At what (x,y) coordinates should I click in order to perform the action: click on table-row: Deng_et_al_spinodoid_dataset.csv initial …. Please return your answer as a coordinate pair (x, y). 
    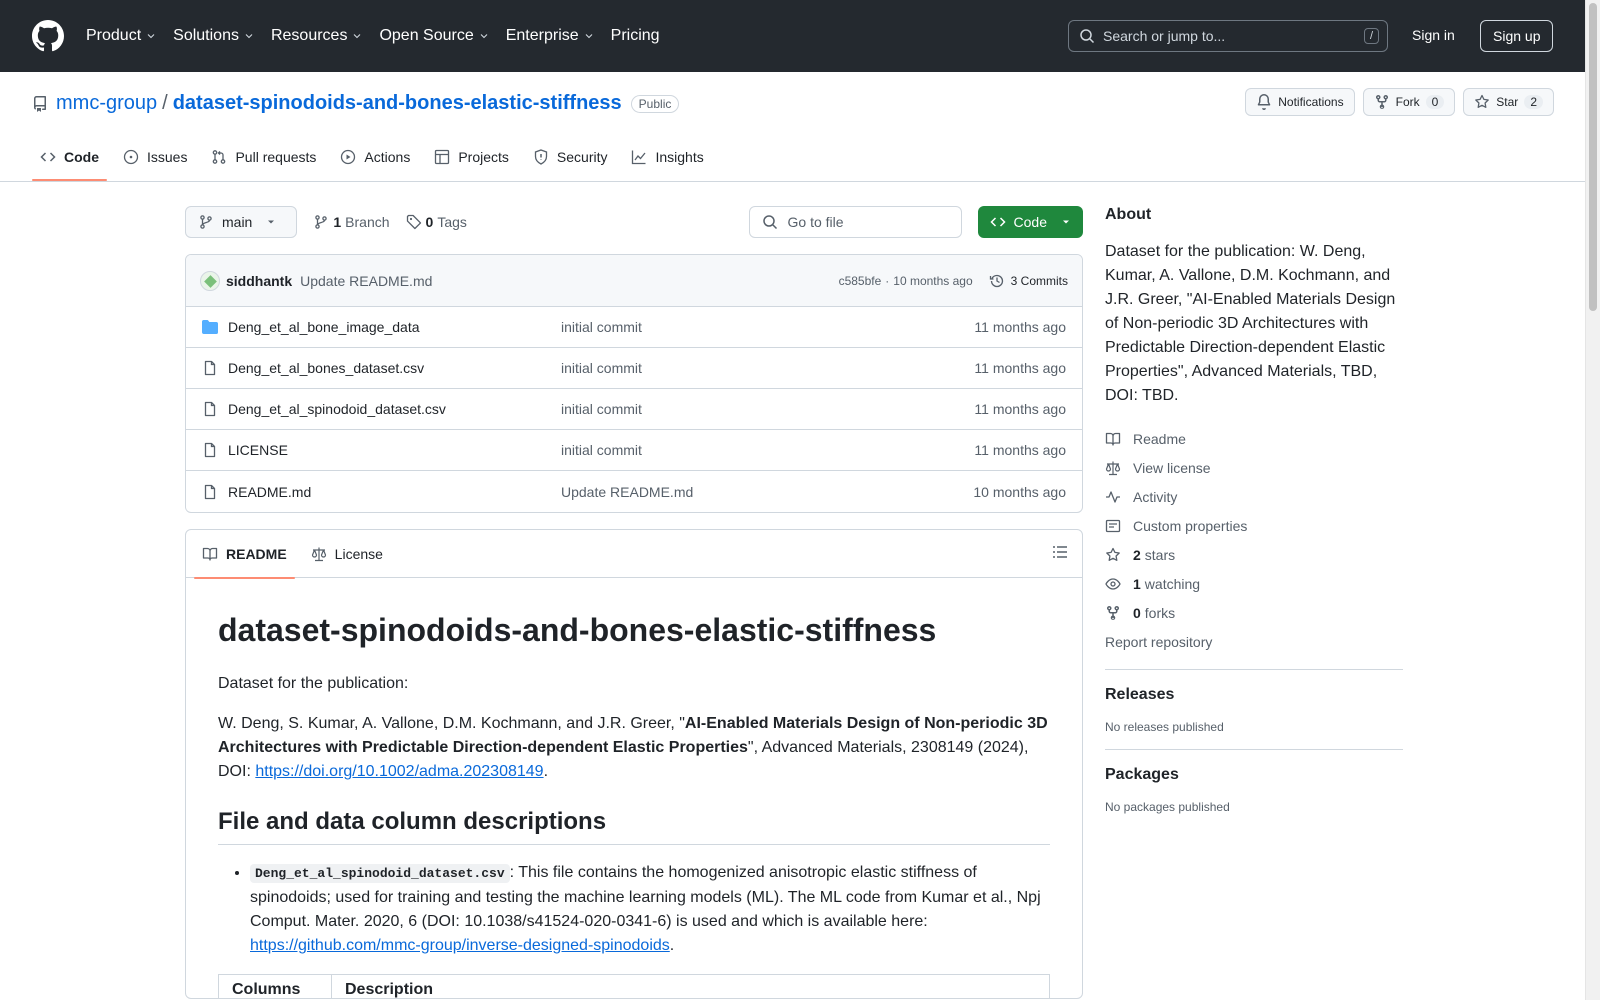
    Looking at the image, I should click on (634, 409).